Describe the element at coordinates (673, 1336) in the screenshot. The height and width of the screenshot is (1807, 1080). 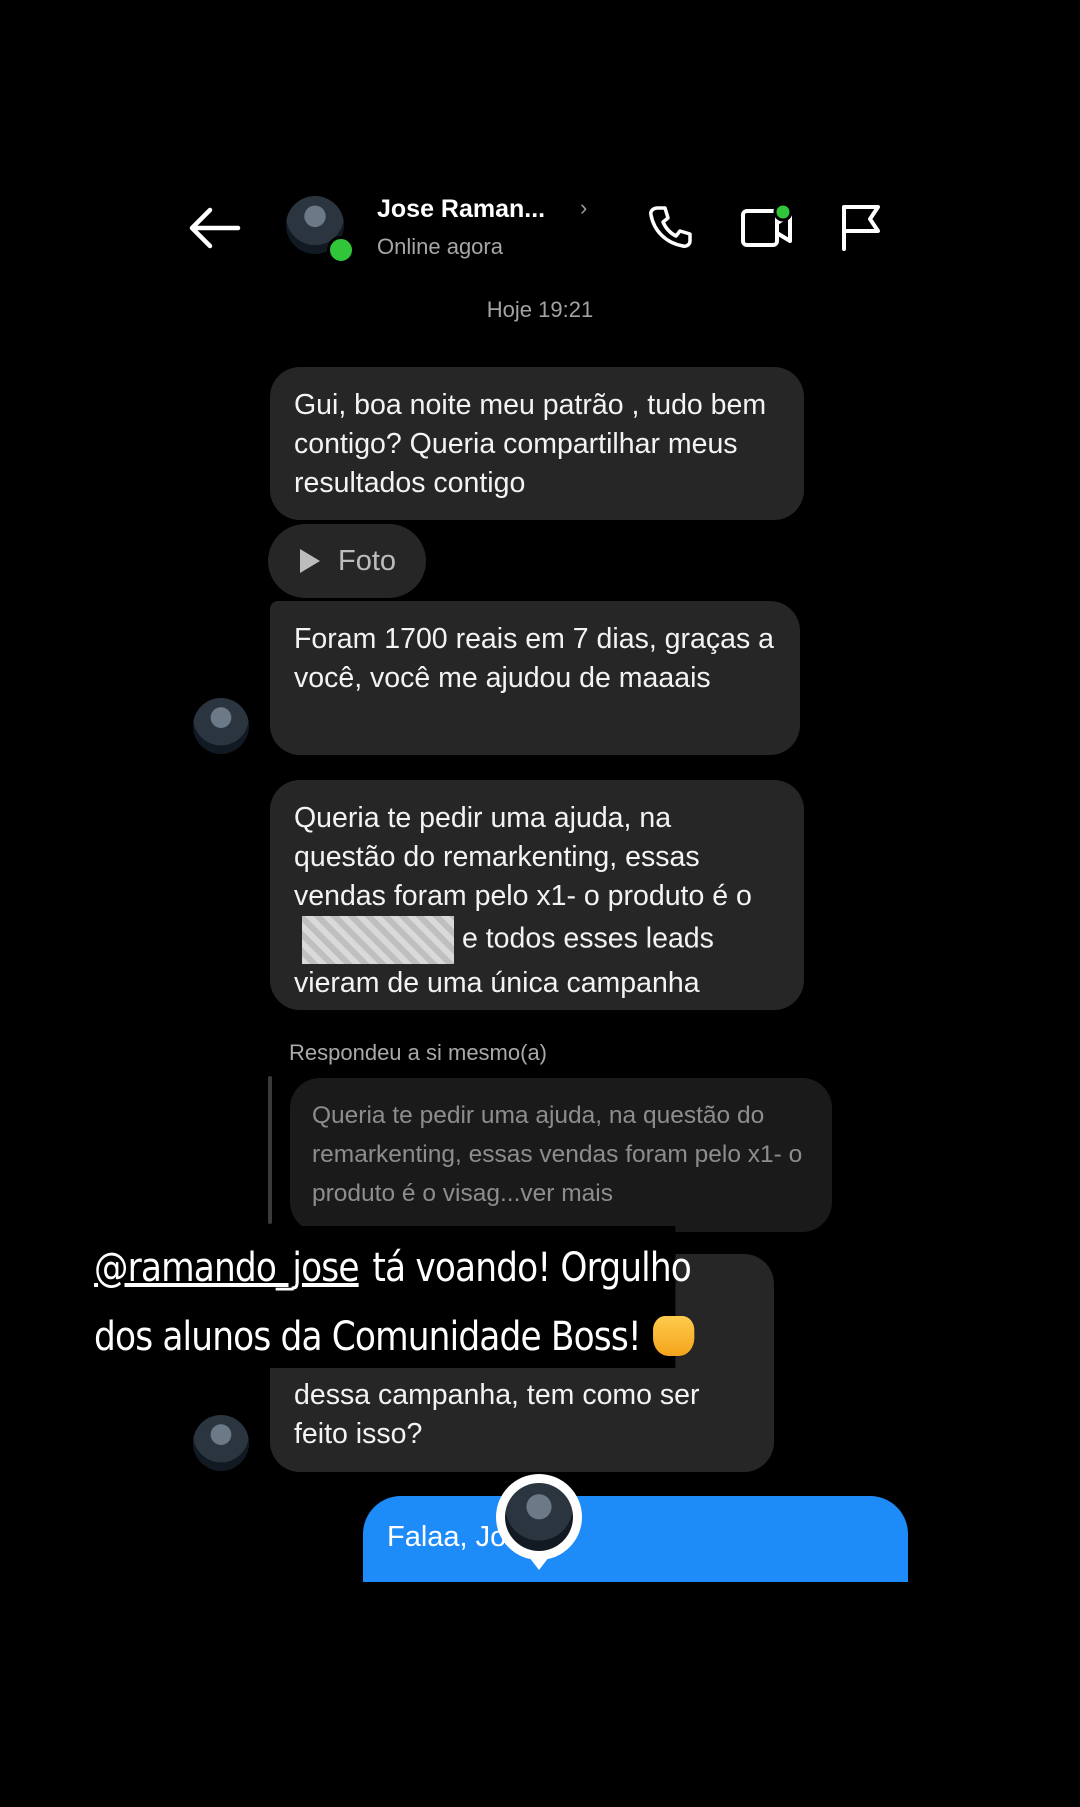
I see `fist-emoji-icon` at that location.